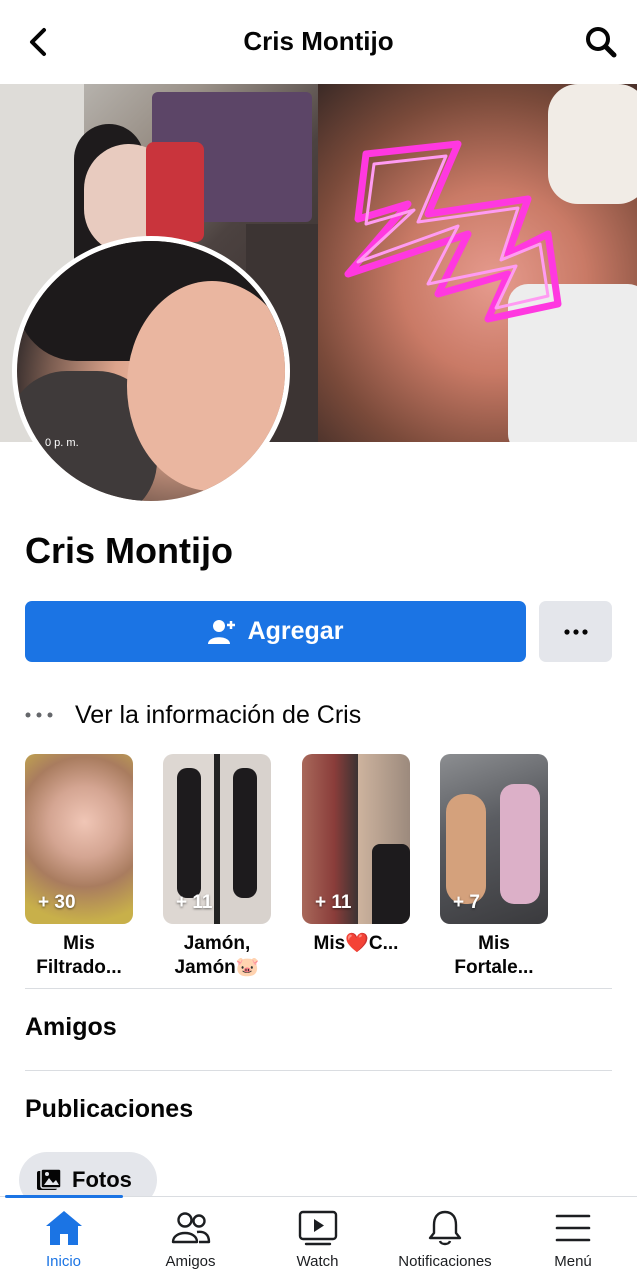 The width and height of the screenshot is (637, 1280). I want to click on photos-icon, so click(49, 1179).